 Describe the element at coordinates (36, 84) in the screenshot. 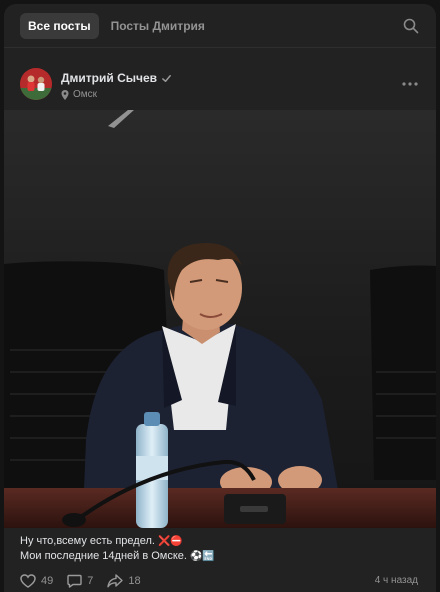

I see `author-avatar` at that location.